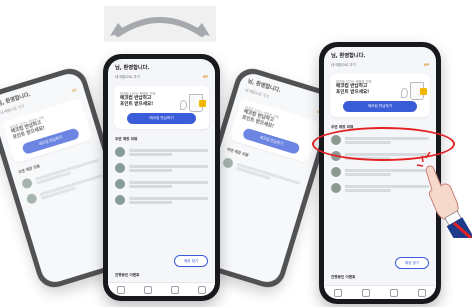  I want to click on rotate-arrow-icon, so click(160, 24).